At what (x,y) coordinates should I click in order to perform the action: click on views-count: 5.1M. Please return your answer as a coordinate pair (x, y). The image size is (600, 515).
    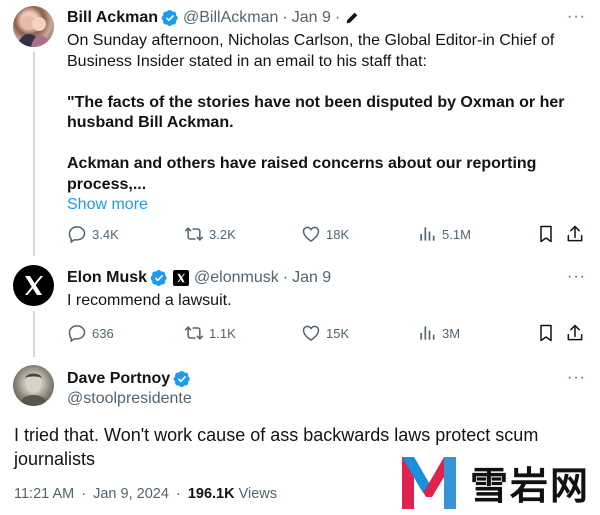
    Looking at the image, I should click on (456, 234).